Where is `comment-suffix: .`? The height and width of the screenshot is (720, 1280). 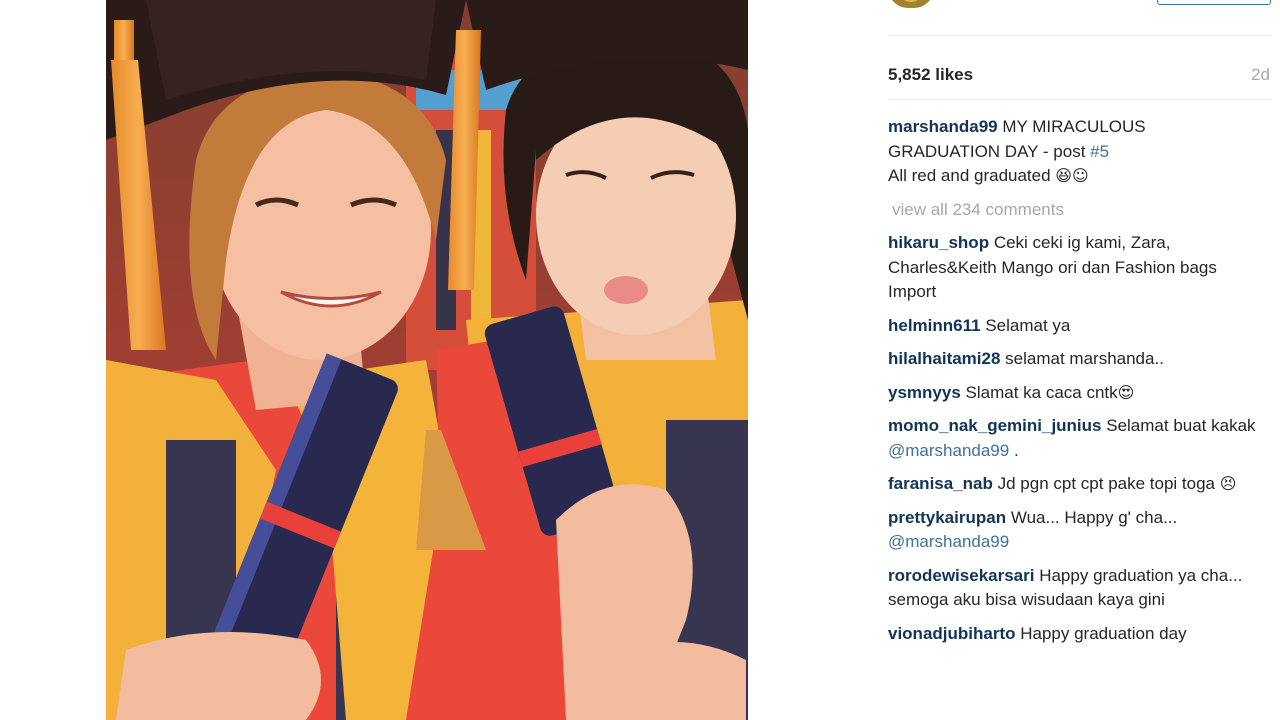 comment-suffix: . is located at coordinates (1014, 450).